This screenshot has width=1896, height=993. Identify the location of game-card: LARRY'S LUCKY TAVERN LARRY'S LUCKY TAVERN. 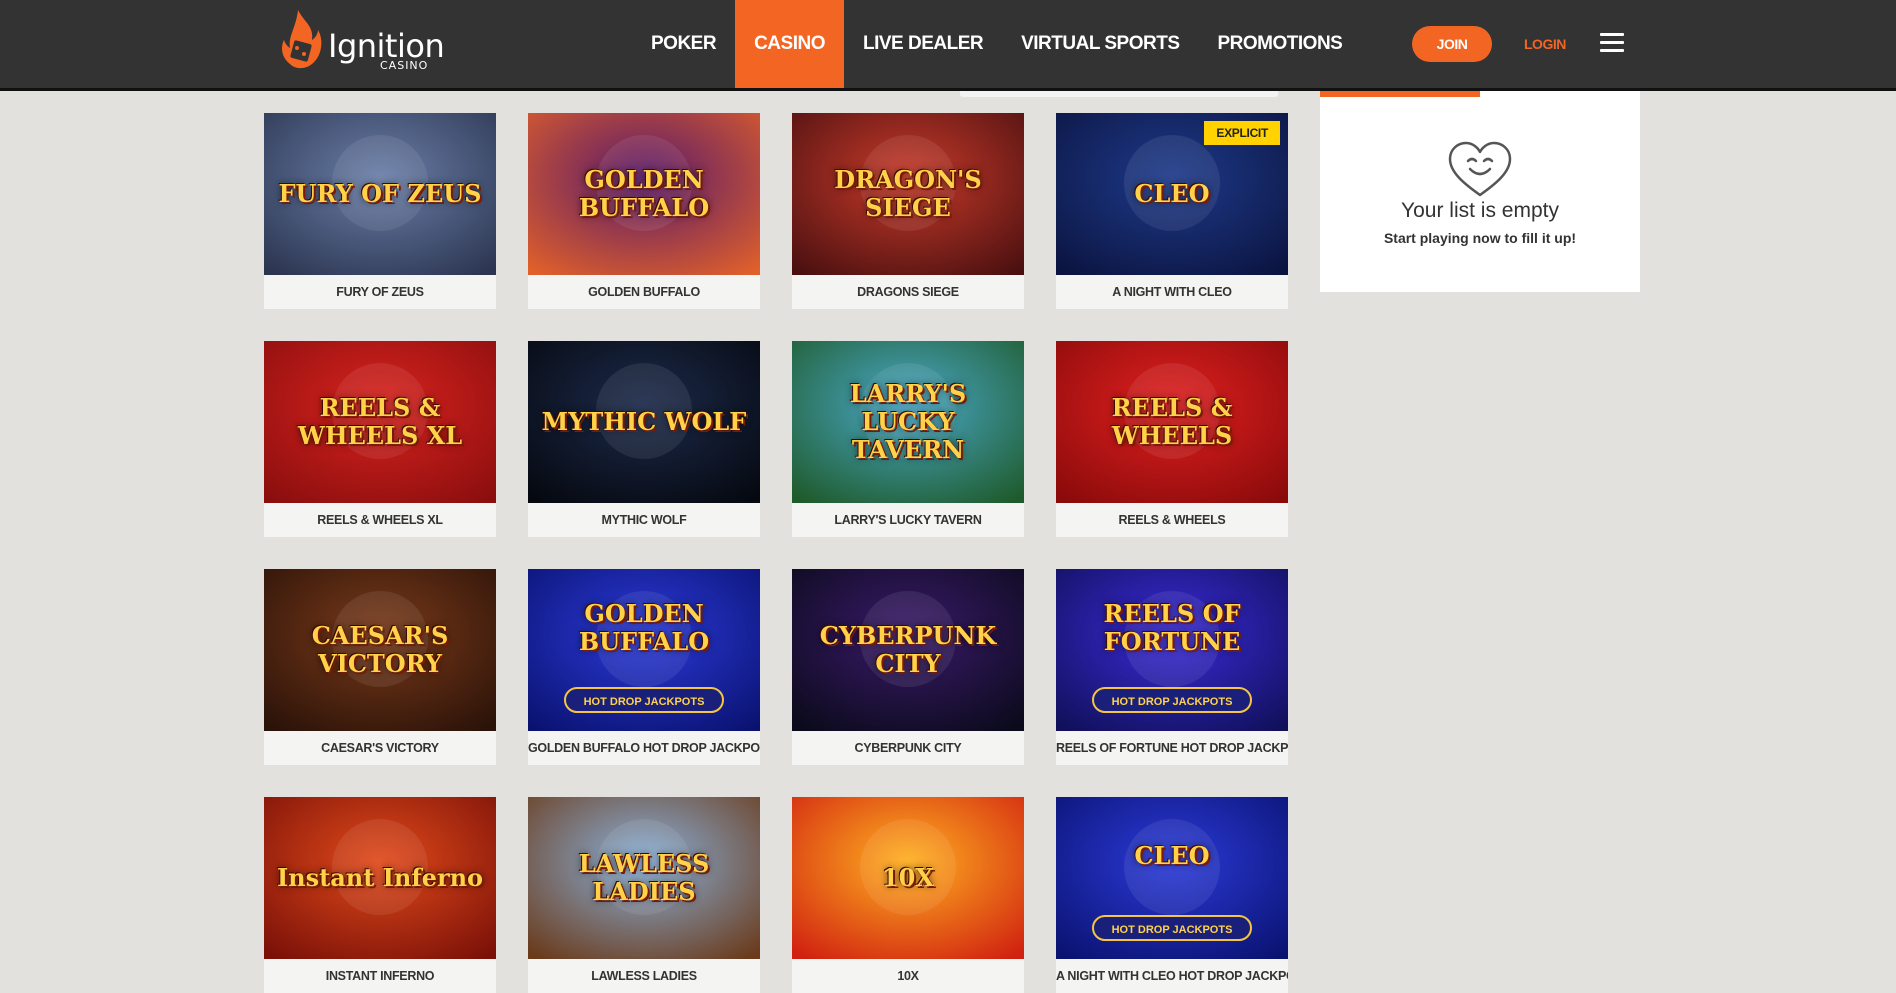
(908, 439).